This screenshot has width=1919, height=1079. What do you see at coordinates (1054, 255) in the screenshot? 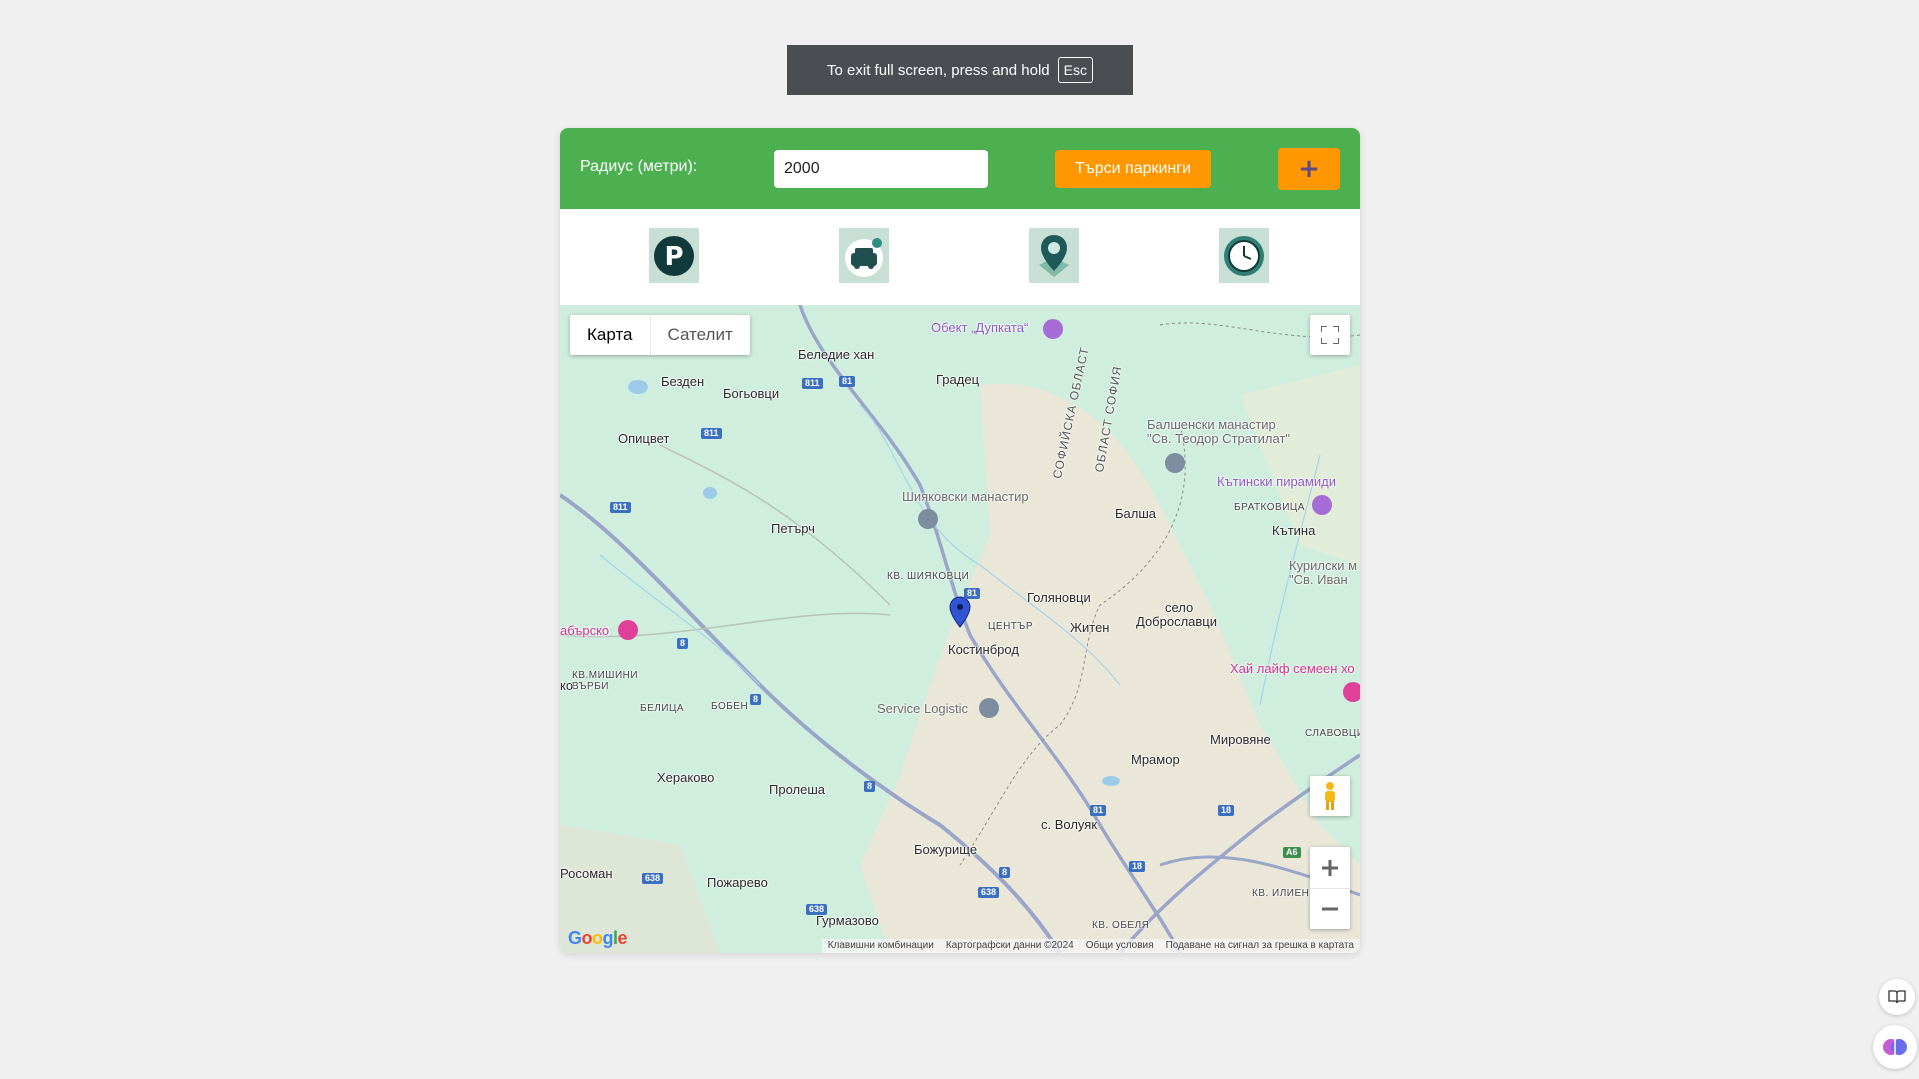
I see `map-pin-icon` at bounding box center [1054, 255].